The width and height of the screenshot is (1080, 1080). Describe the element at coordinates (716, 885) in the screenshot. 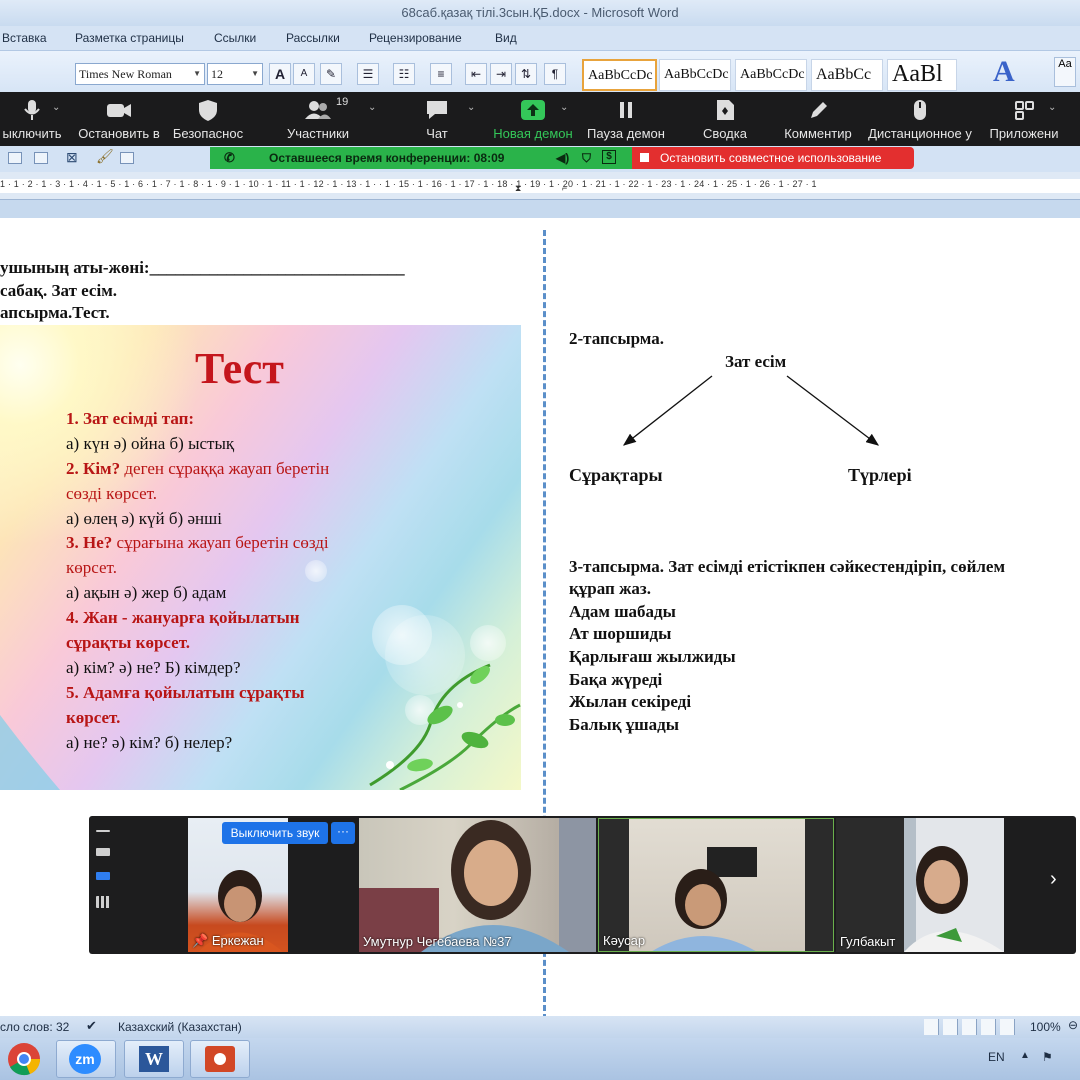

I see `video-tile: Кәусар` at that location.